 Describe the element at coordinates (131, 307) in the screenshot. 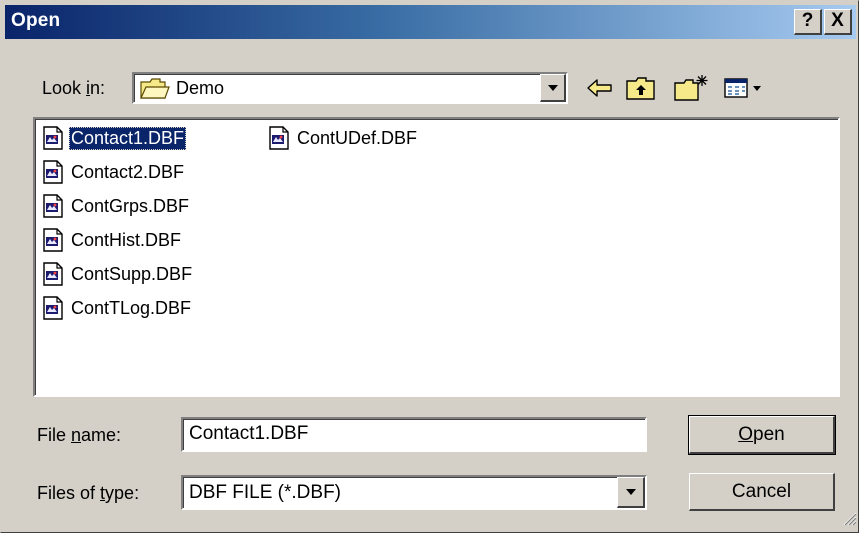

I see `file-name: ContTLog.DBF` at that location.